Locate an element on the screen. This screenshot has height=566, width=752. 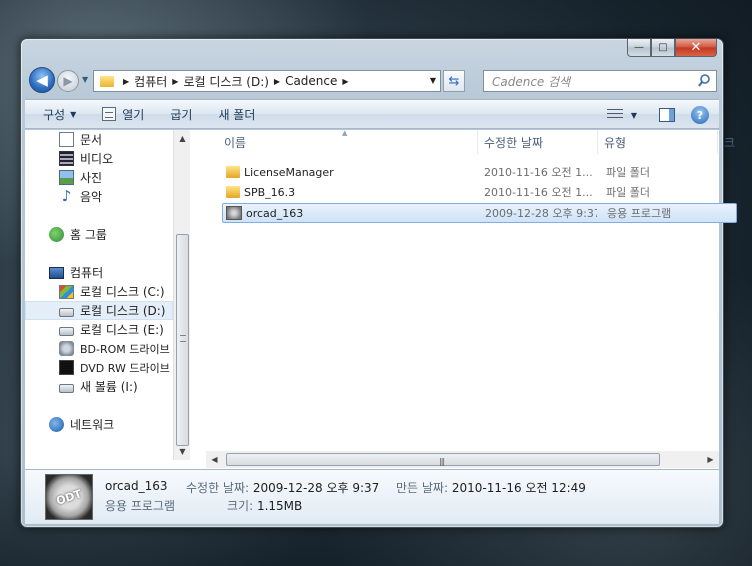
burn-button: 굽기 is located at coordinates (178, 114).